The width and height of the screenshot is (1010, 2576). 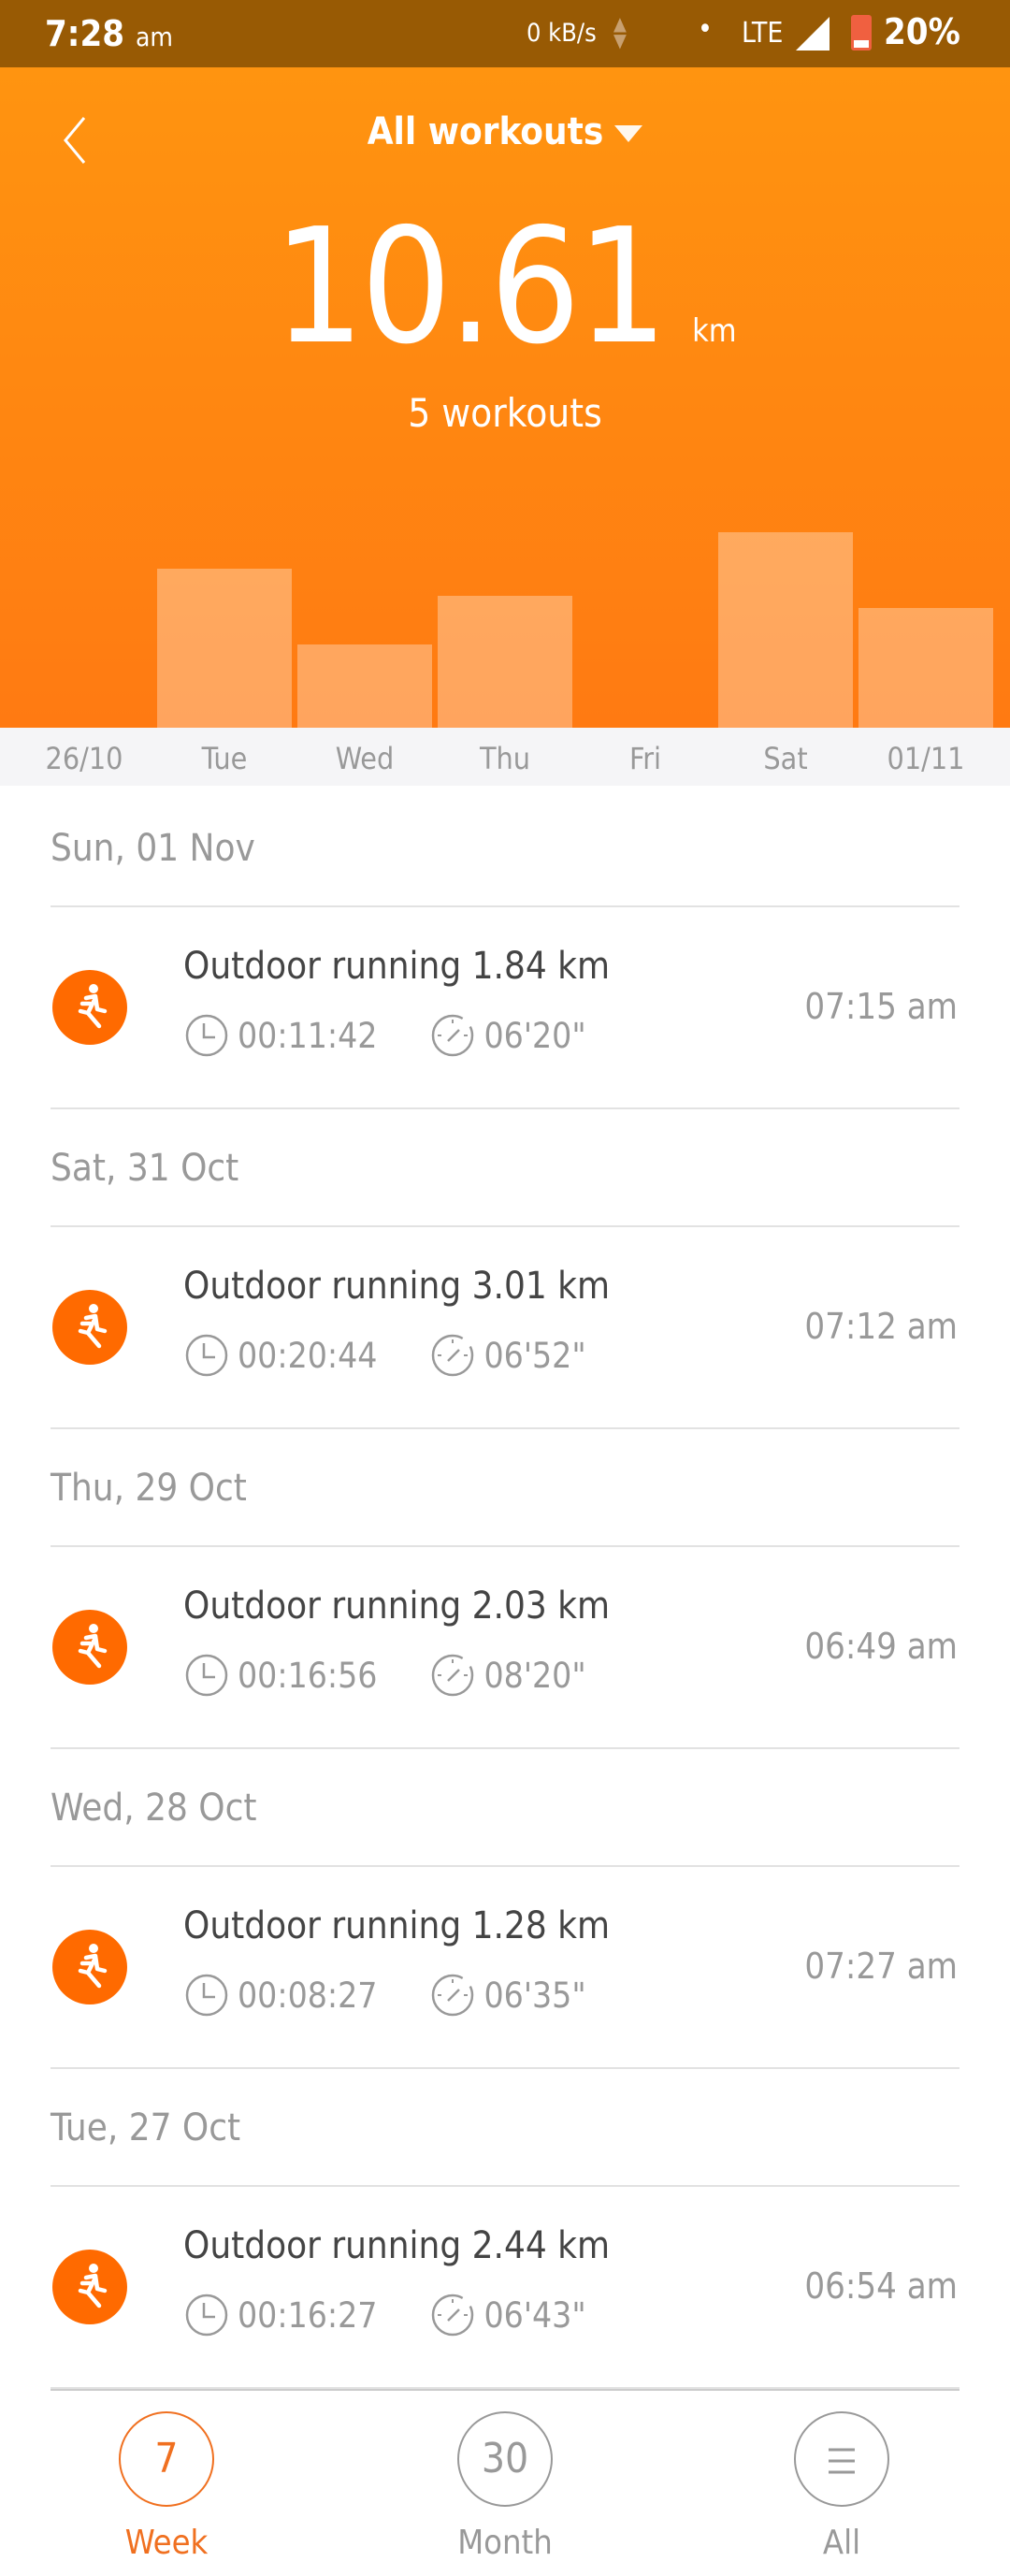 I want to click on day-label: Wed, so click(x=365, y=758).